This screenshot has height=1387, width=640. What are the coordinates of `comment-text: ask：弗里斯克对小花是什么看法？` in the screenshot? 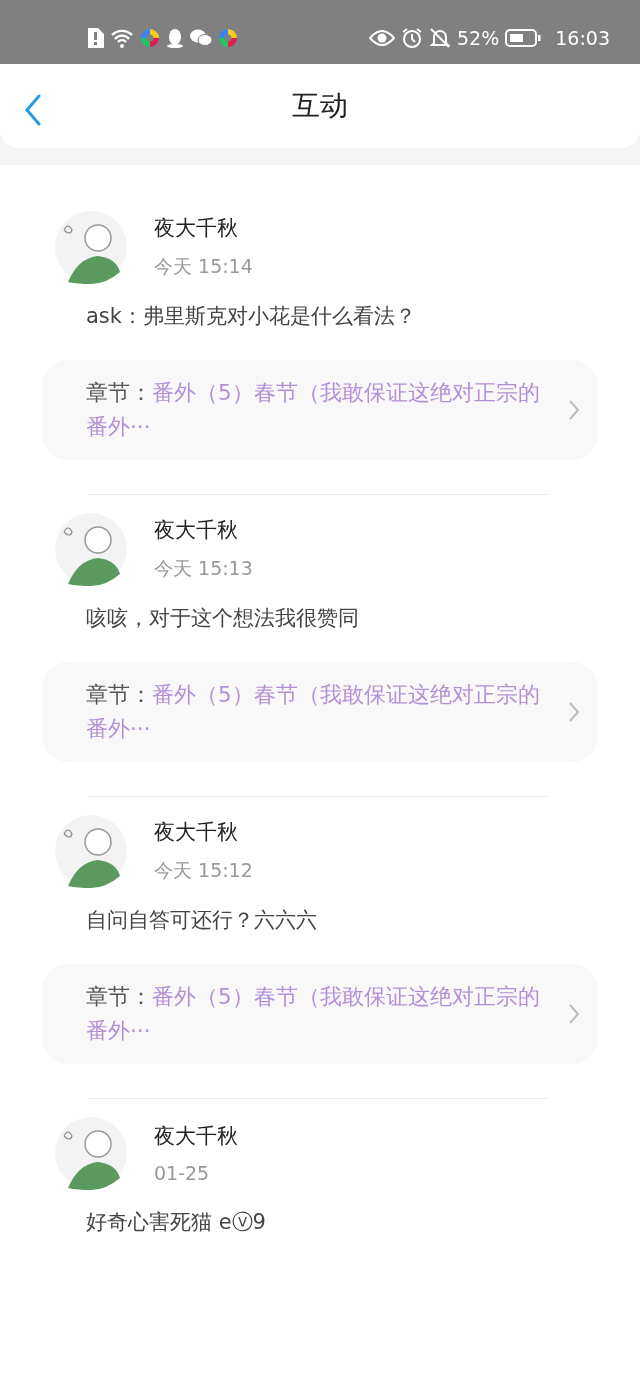 It's located at (251, 316).